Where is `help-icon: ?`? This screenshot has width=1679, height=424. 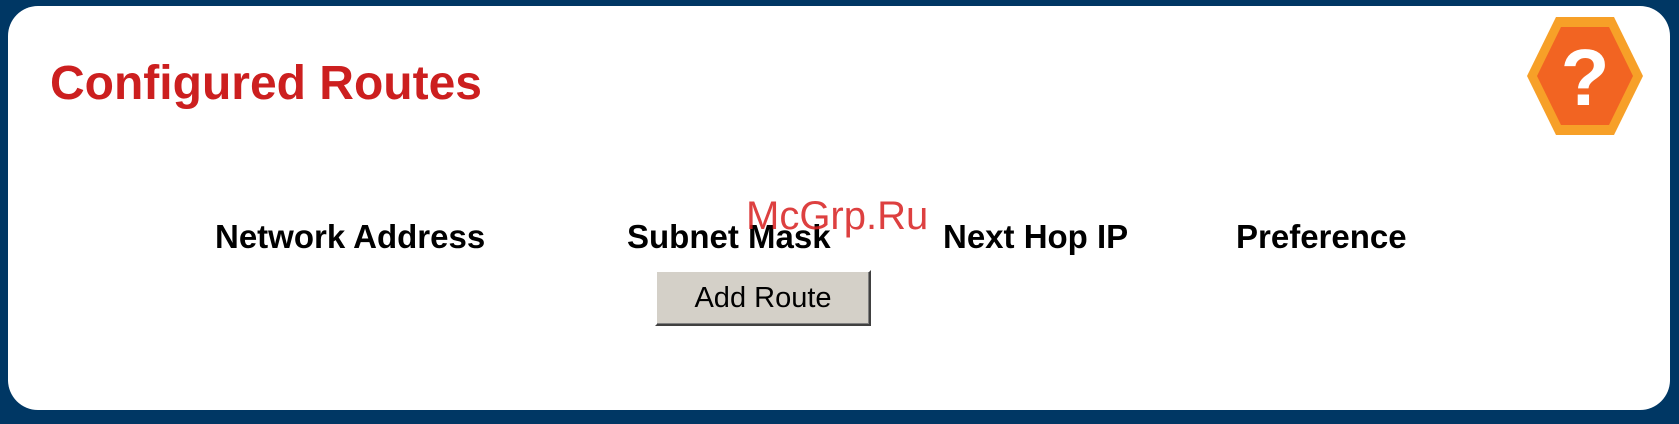 help-icon: ? is located at coordinates (1585, 76).